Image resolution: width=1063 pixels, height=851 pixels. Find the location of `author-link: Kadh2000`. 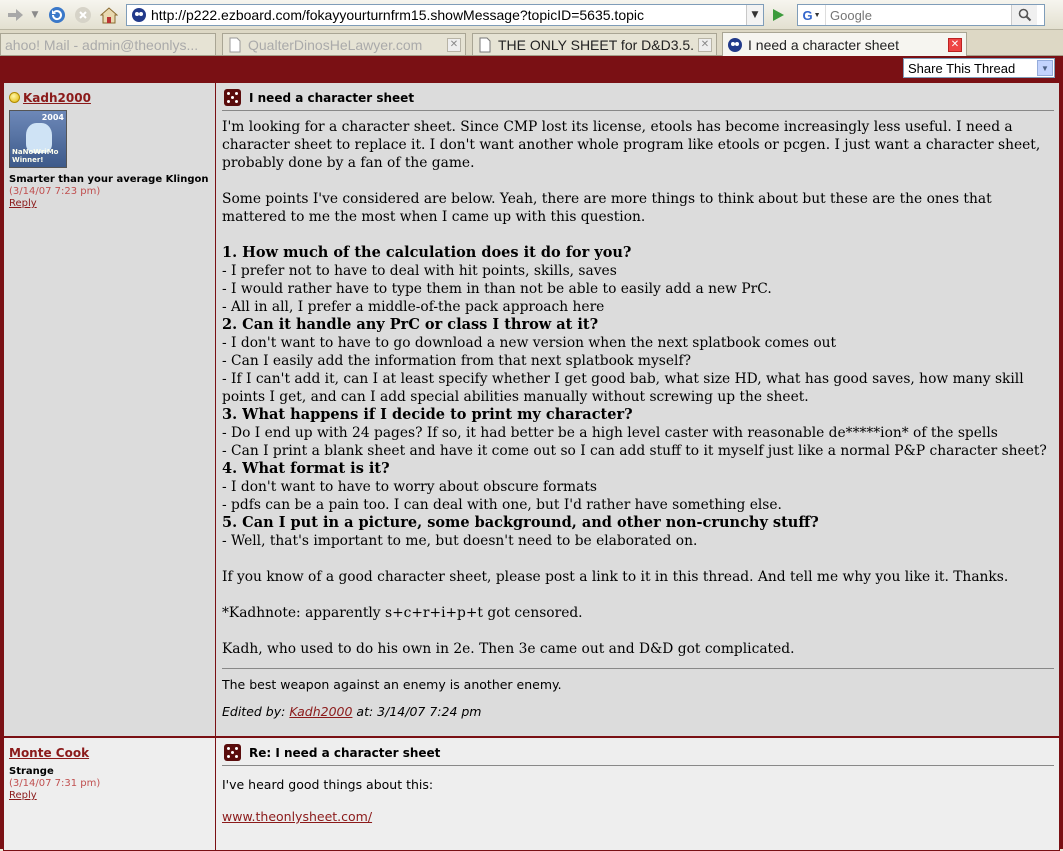

author-link: Kadh2000 is located at coordinates (57, 98).